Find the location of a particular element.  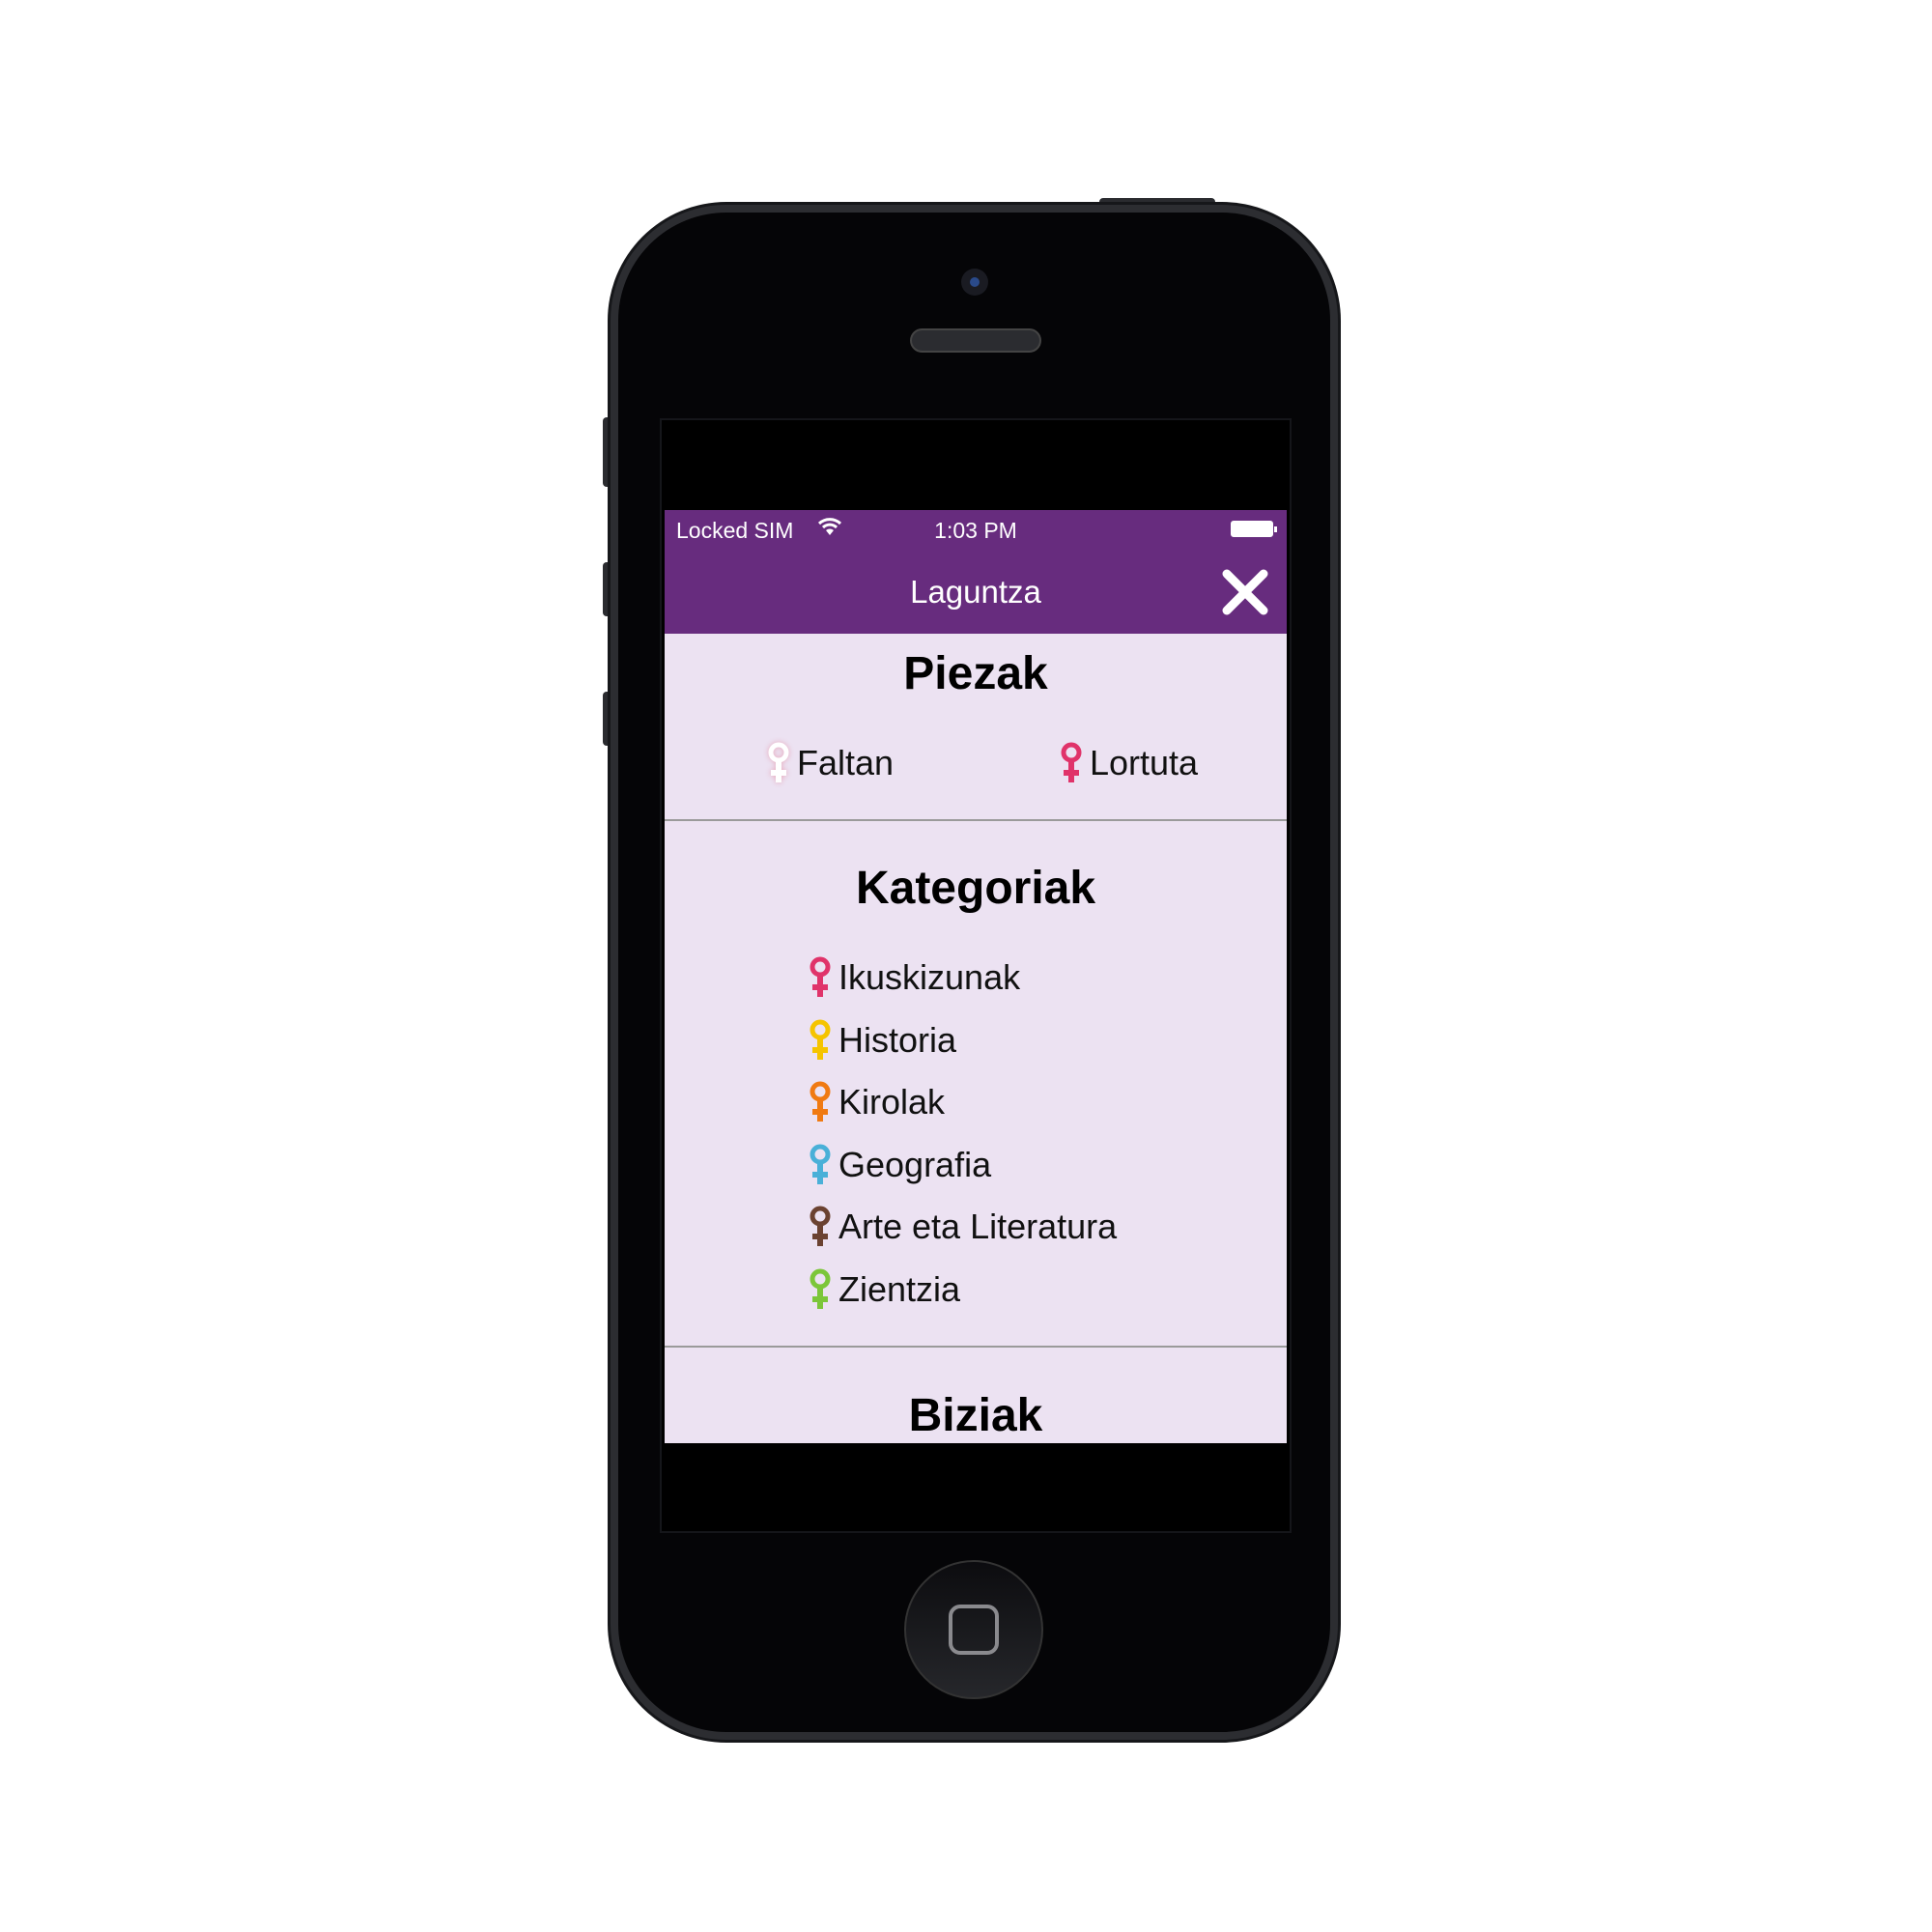

navigation-bar: Laguntza is located at coordinates (976, 592).